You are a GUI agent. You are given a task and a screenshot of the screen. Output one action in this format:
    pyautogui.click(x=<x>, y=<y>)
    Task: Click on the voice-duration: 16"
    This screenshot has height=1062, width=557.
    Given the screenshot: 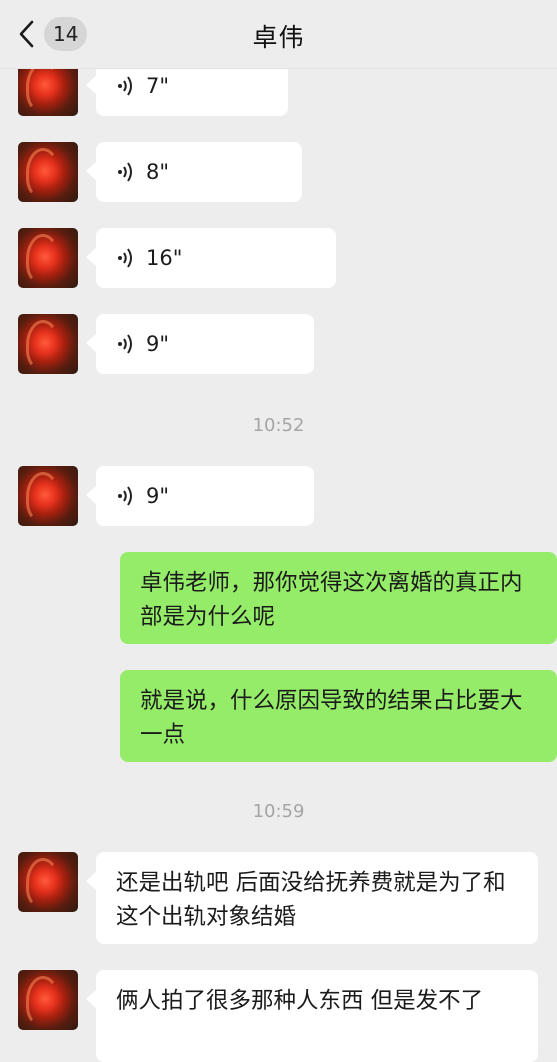 What is the action you would take?
    pyautogui.click(x=164, y=258)
    